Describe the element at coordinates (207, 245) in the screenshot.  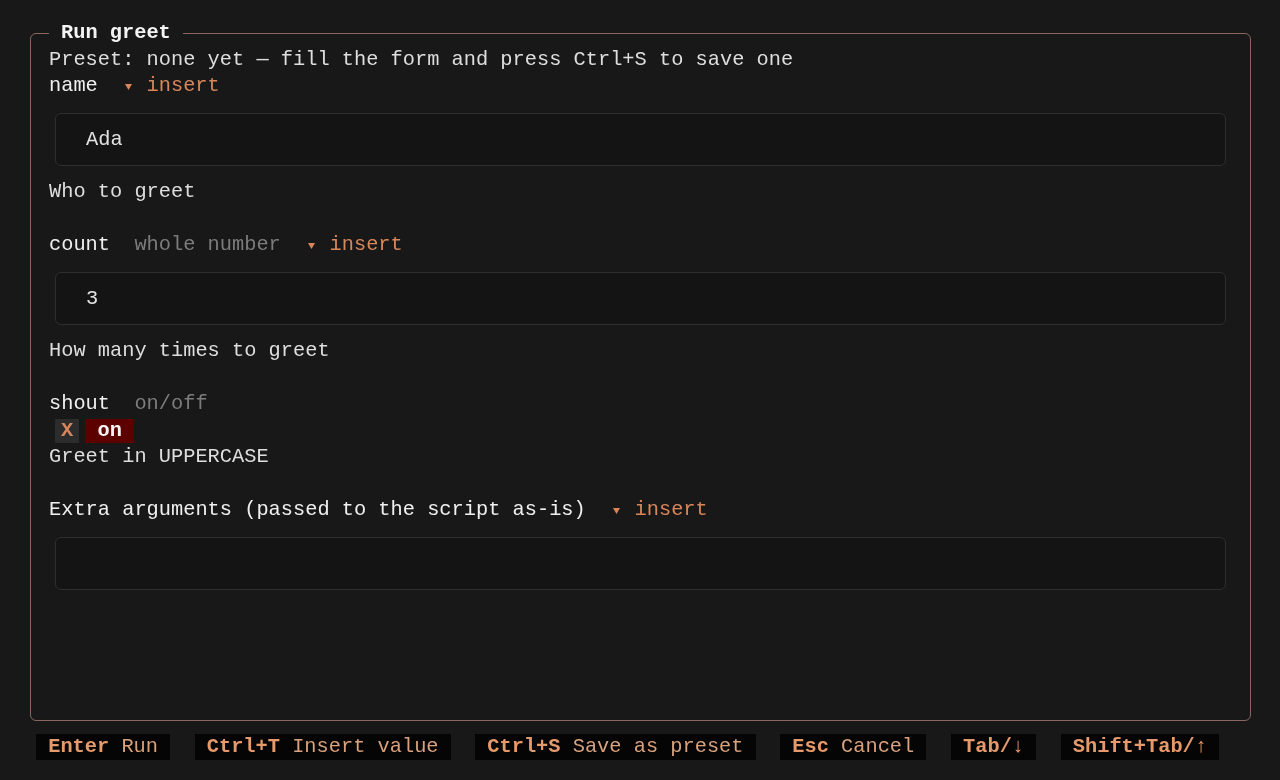
I see `field-hint: whole number` at that location.